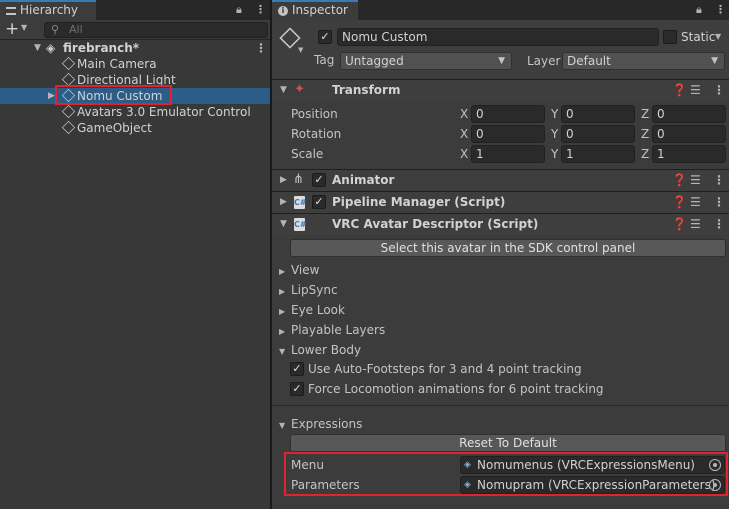 Image resolution: width=729 pixels, height=509 pixels. What do you see at coordinates (500, 90) in the screenshot?
I see `transform-header: ▼ ✦ Transform ❓ ☰ ⋮` at bounding box center [500, 90].